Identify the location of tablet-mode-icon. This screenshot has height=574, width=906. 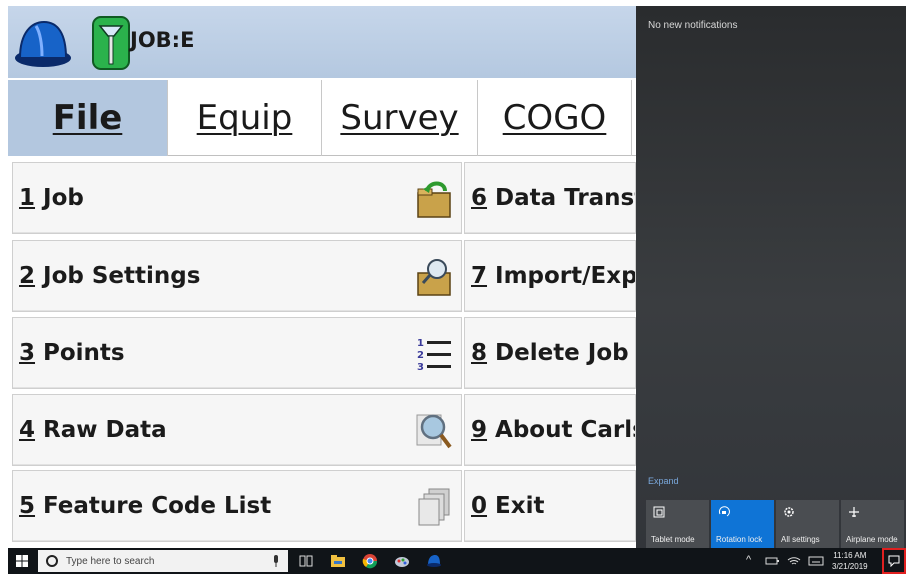
(659, 512).